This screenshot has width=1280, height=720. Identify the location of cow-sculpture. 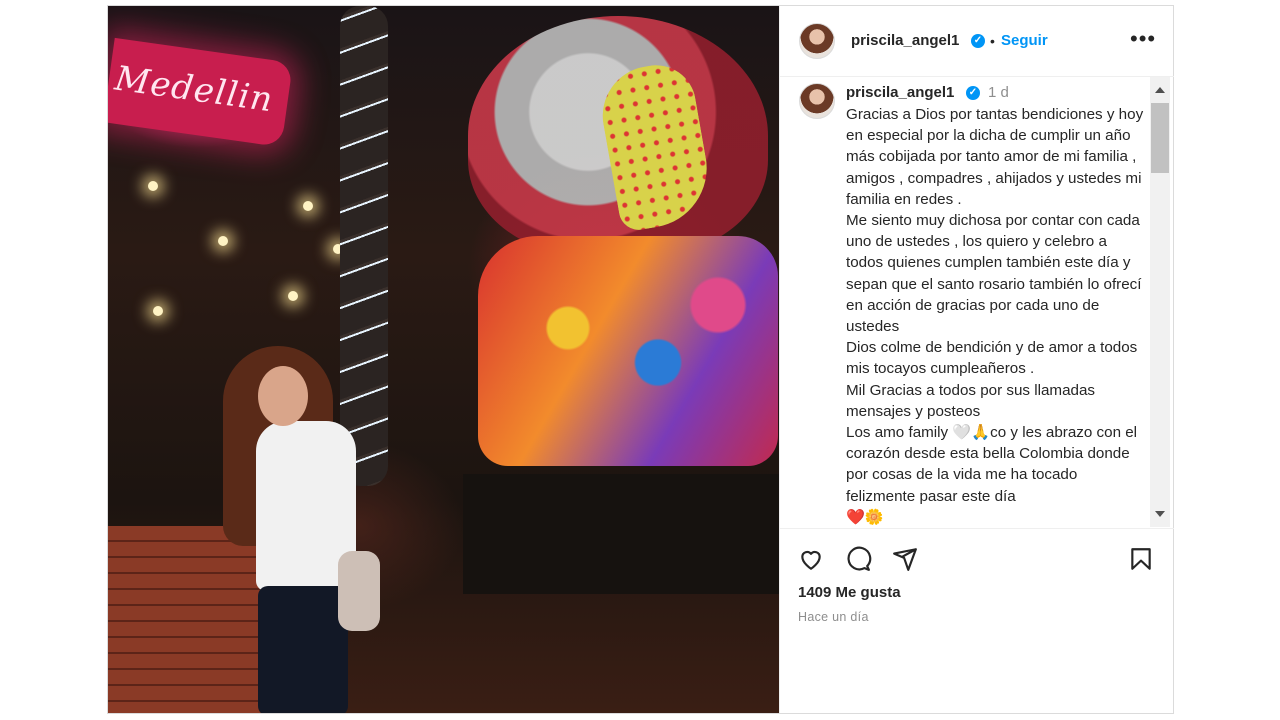
(628, 351).